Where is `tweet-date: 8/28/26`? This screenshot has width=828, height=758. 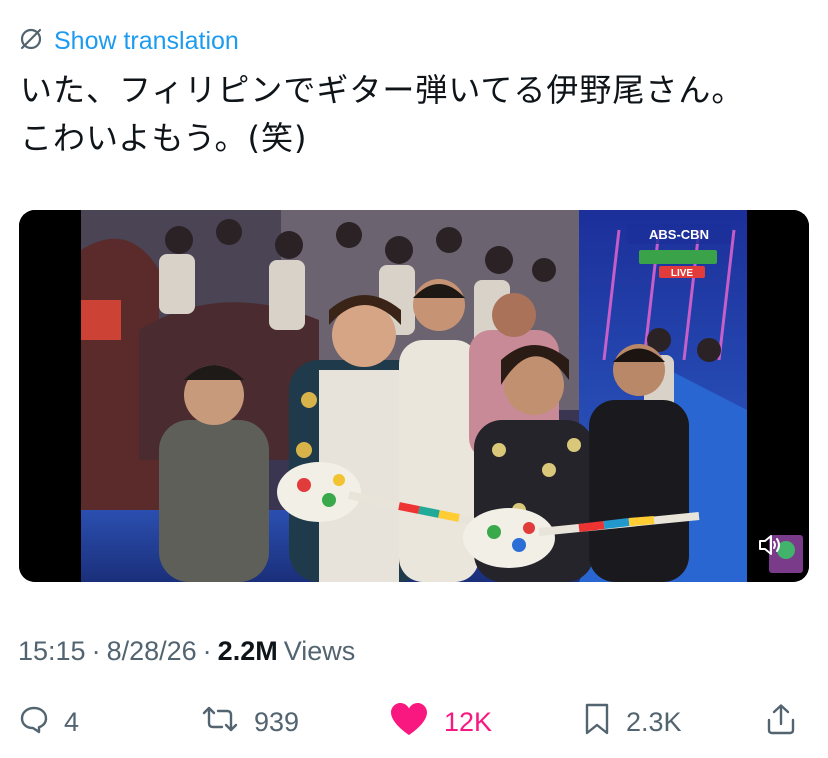 tweet-date: 8/28/26 is located at coordinates (151, 650).